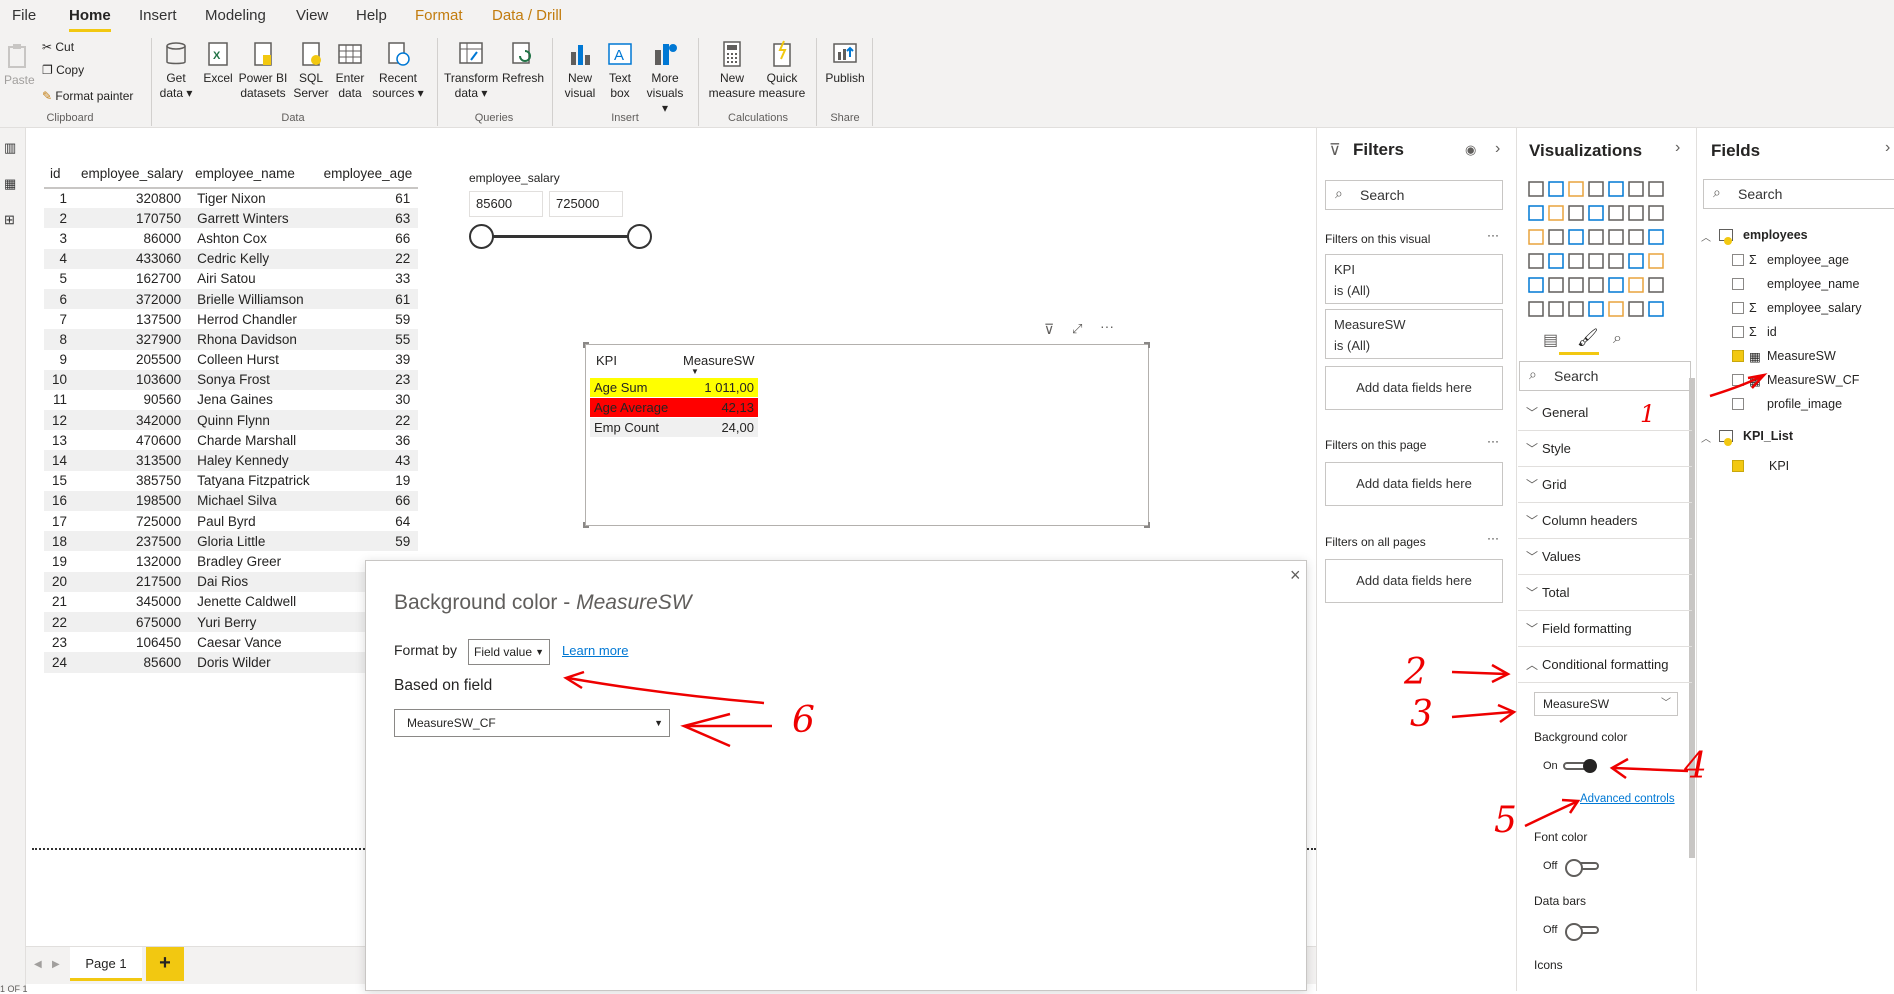 This screenshot has width=1894, height=994. I want to click on annotation-2: 2, so click(1415, 672).